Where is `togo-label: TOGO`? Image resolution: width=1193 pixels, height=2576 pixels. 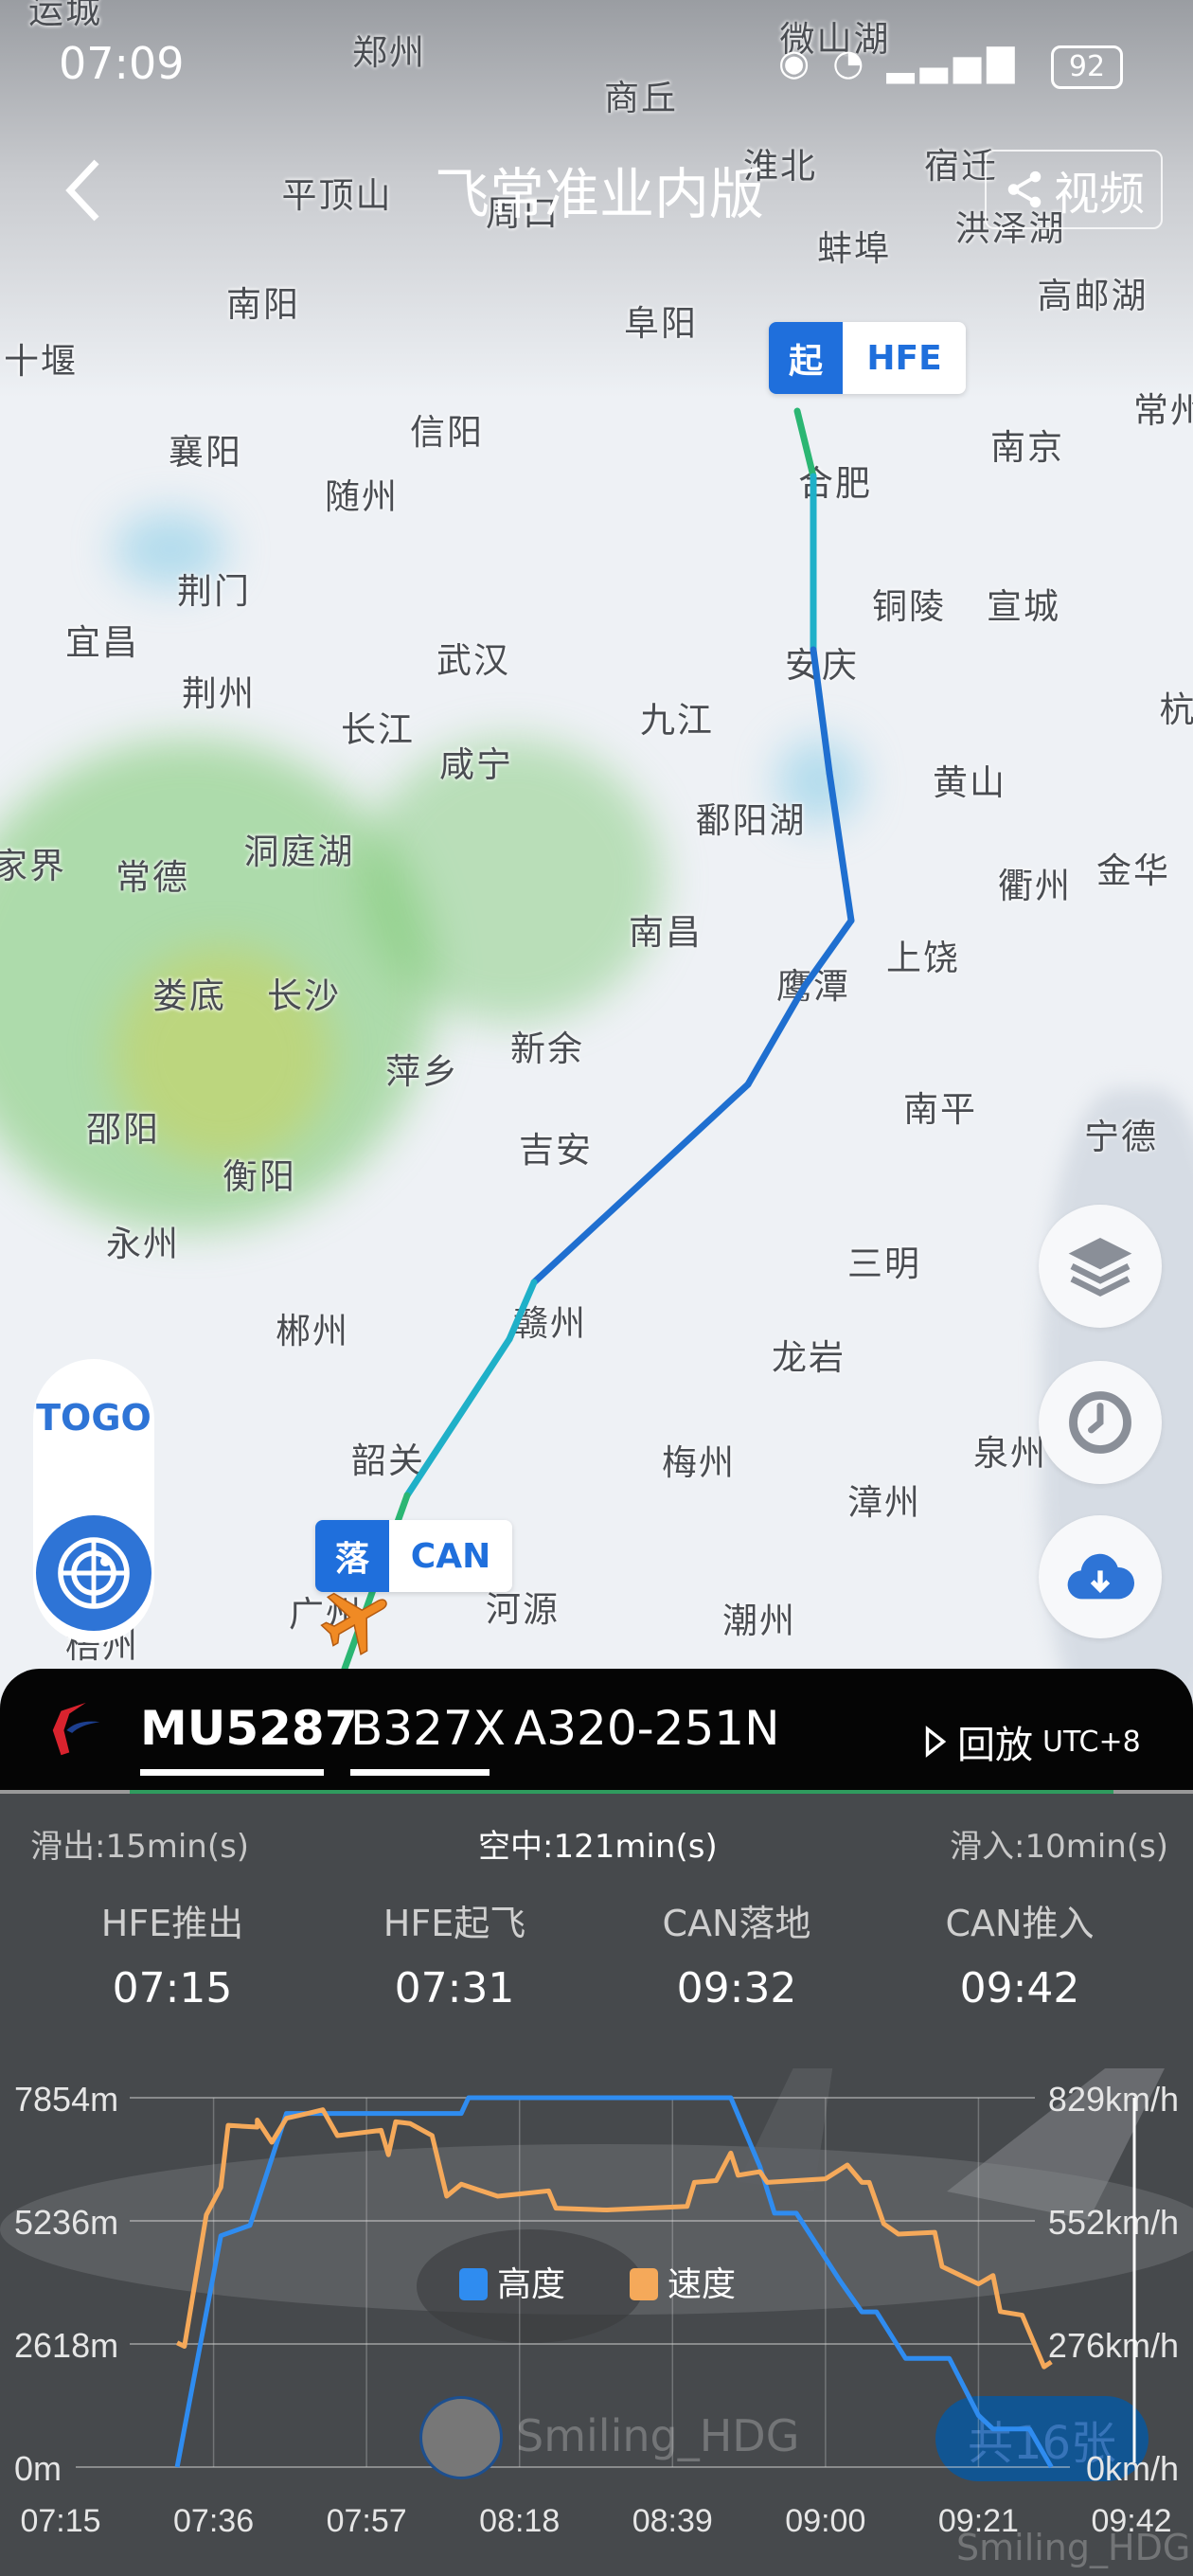
togo-label: TOGO is located at coordinates (93, 1418).